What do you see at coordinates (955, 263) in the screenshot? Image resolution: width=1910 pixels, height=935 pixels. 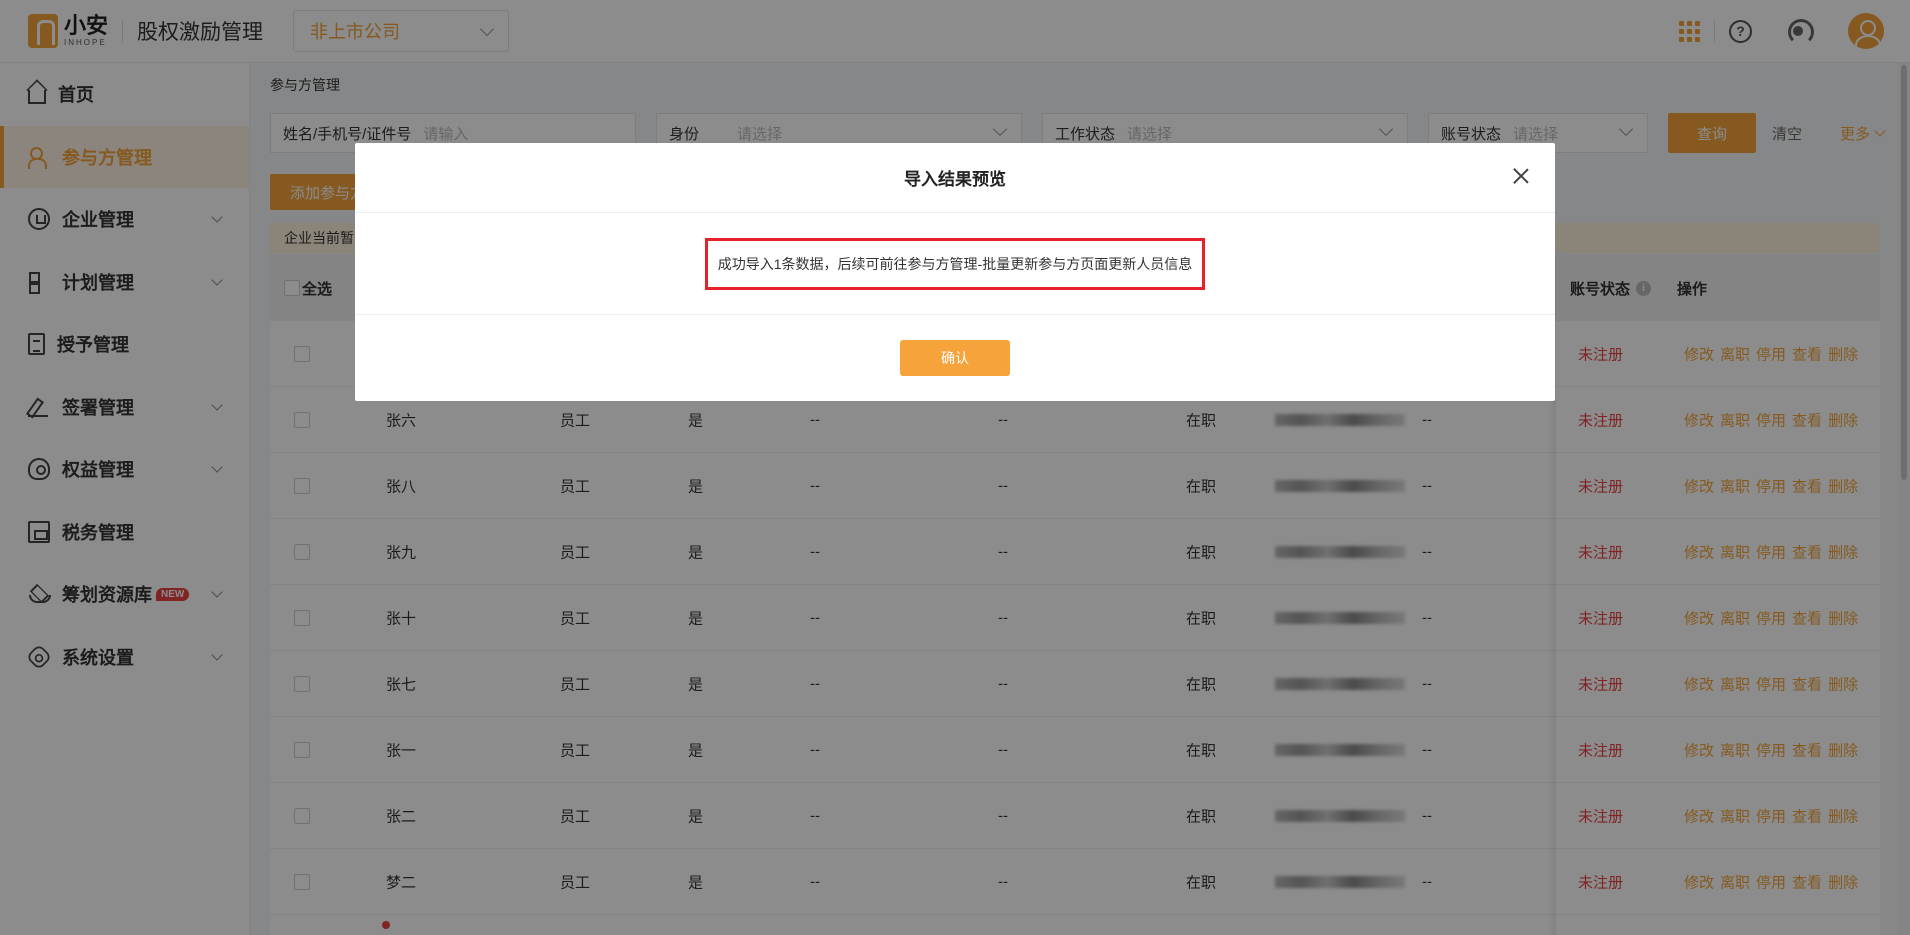 I see `import-result-message: 成功导入1条数据，后续可前往参与方管理-批量更新参与方页面更新人员信息` at bounding box center [955, 263].